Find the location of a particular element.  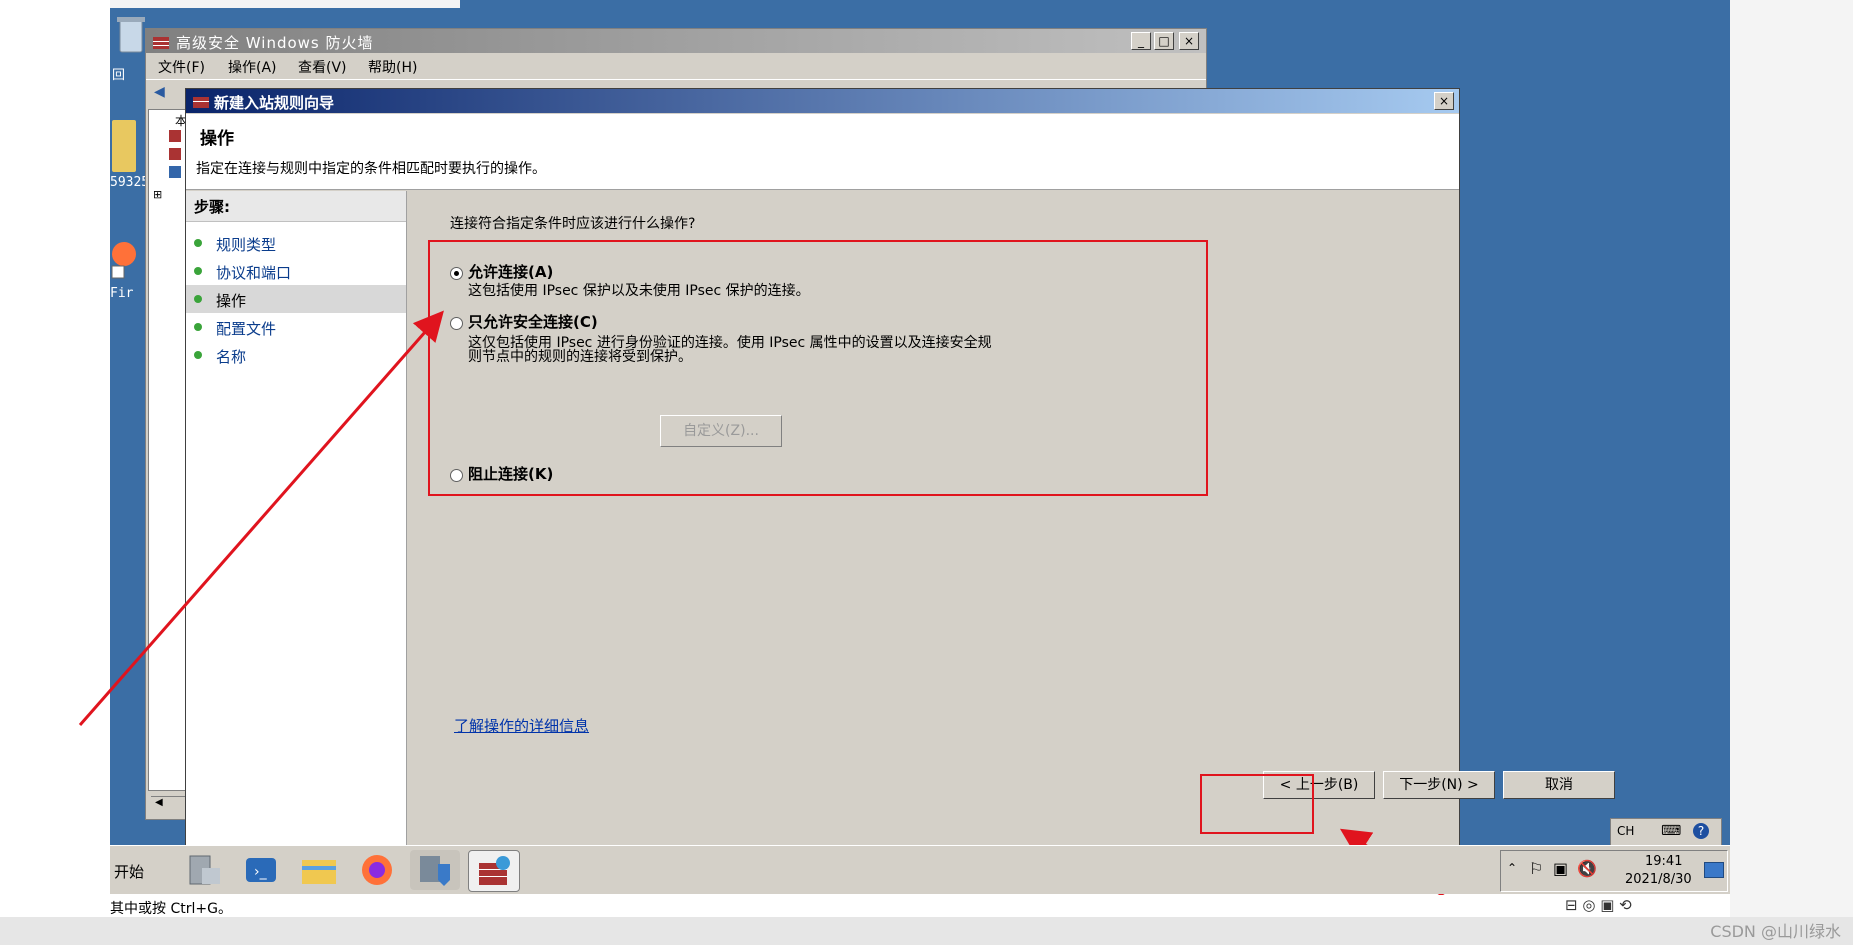

wizard-header: 操作 指定在连接与规则中指定的条件相匹配时要执行的操作。 is located at coordinates (822, 152).